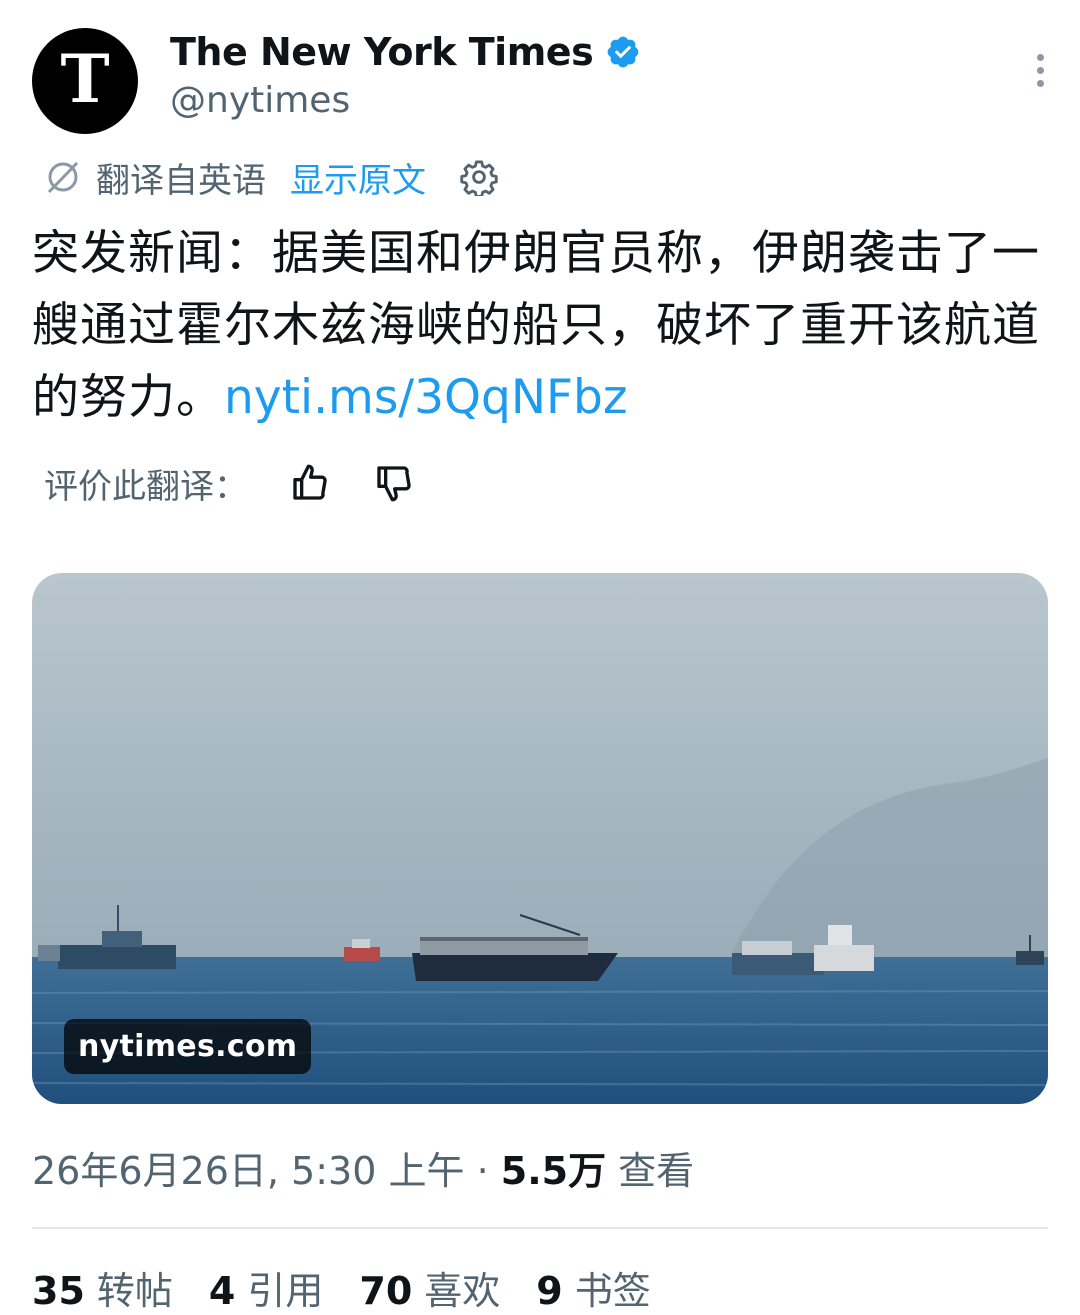 Image resolution: width=1080 pixels, height=1315 pixels. What do you see at coordinates (612, 1291) in the screenshot?
I see `bookmarks-label: 书签` at bounding box center [612, 1291].